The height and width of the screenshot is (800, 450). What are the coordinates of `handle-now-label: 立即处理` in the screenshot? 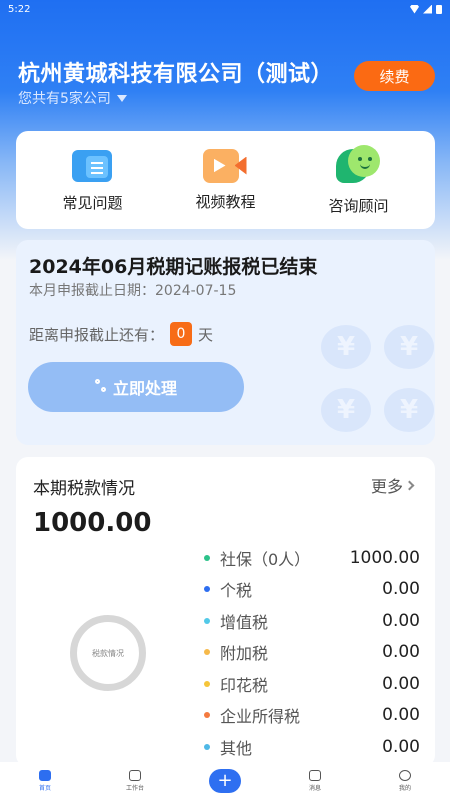 It's located at (144, 388).